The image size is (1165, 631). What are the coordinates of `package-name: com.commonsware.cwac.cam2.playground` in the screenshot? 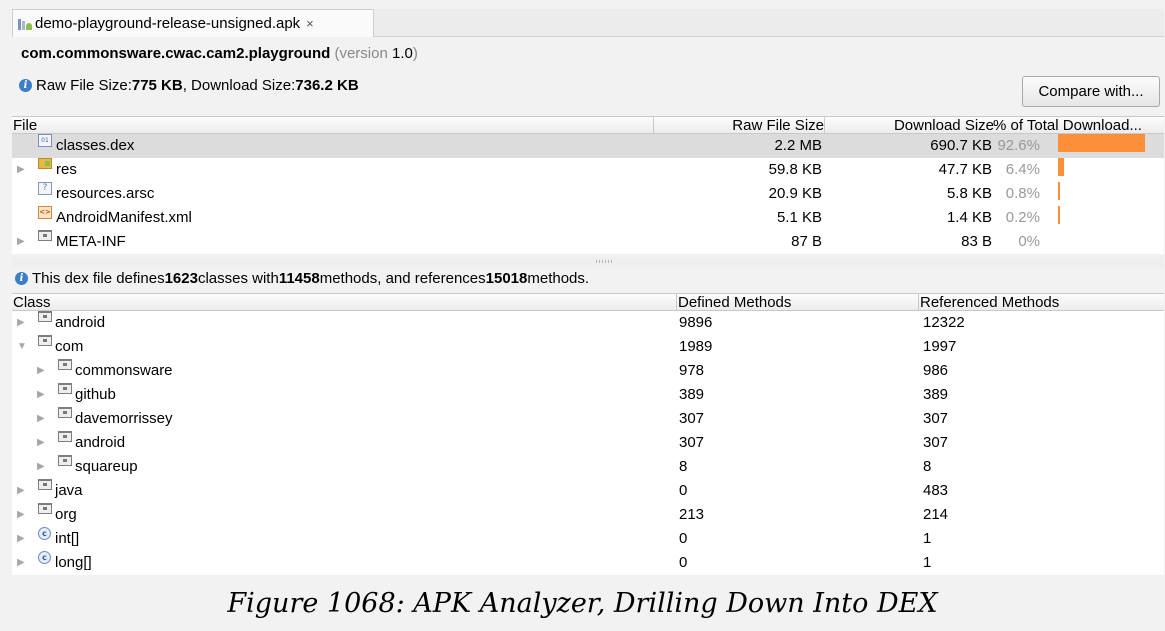 It's located at (176, 53).